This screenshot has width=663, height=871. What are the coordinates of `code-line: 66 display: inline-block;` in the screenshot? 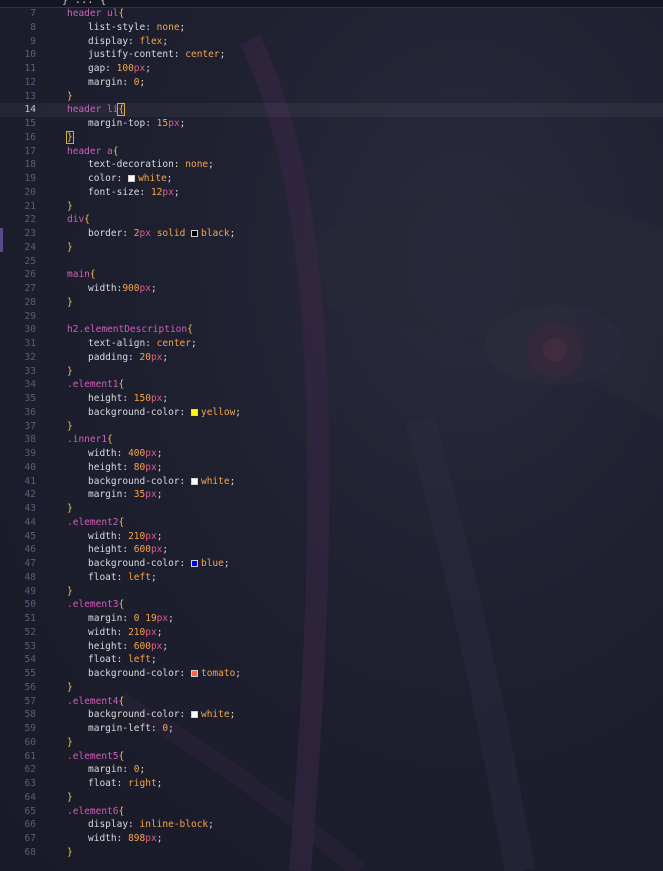 It's located at (331, 825).